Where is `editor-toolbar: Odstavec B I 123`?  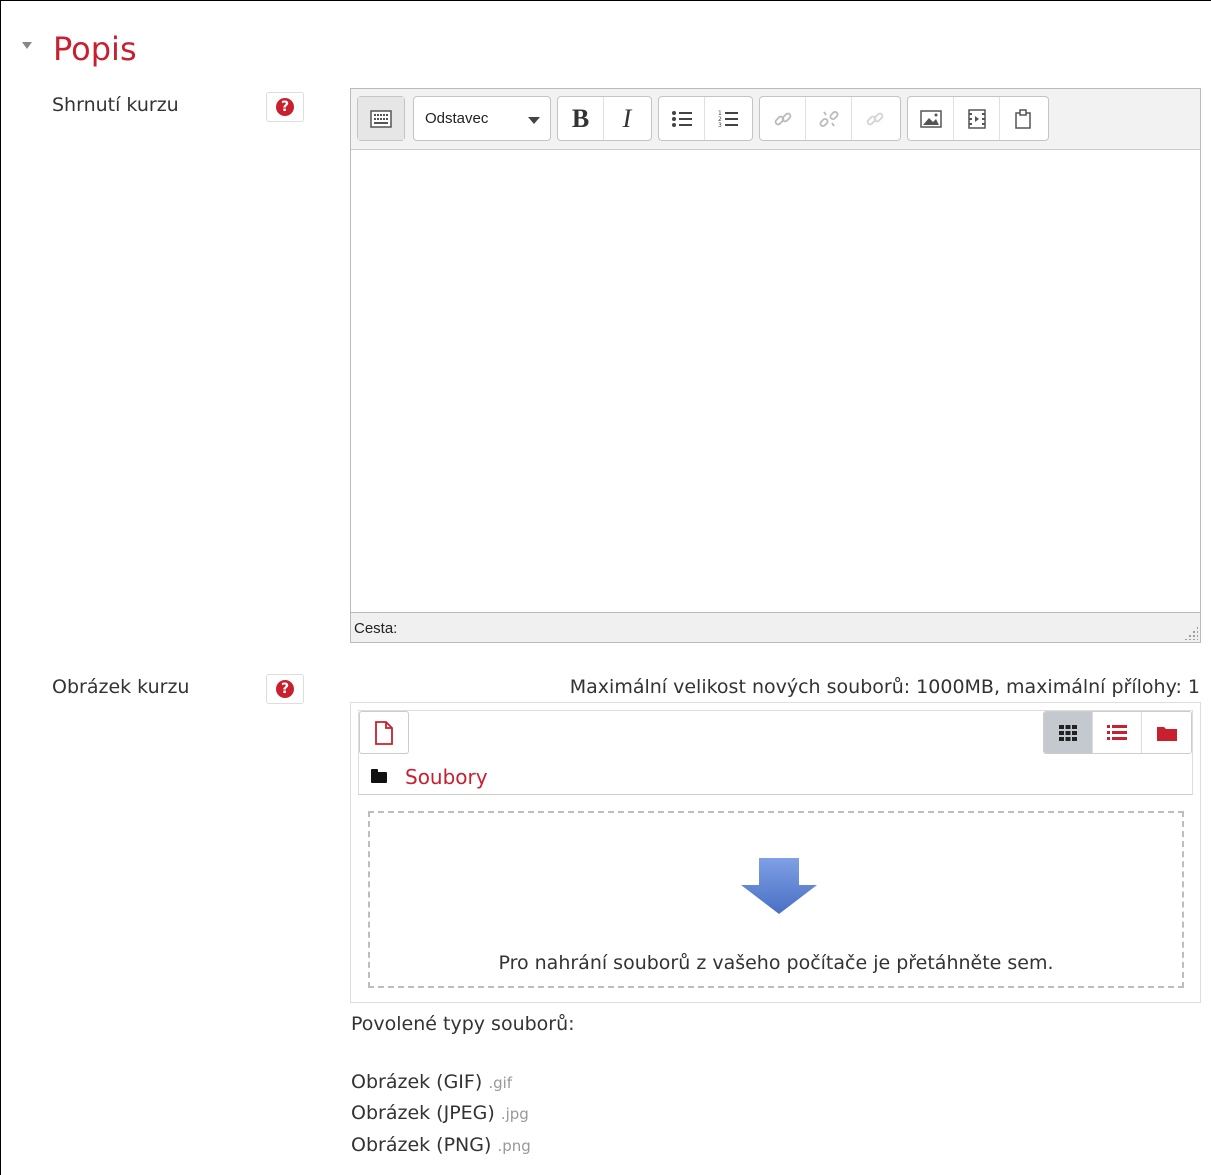 editor-toolbar: Odstavec B I 123 is located at coordinates (775, 119).